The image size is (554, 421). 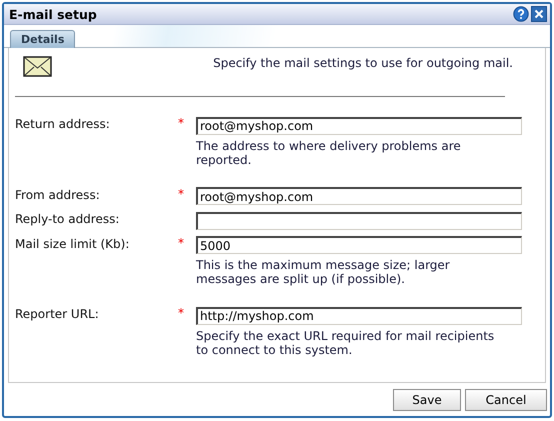 I want to click on input-field, so click(x=359, y=221).